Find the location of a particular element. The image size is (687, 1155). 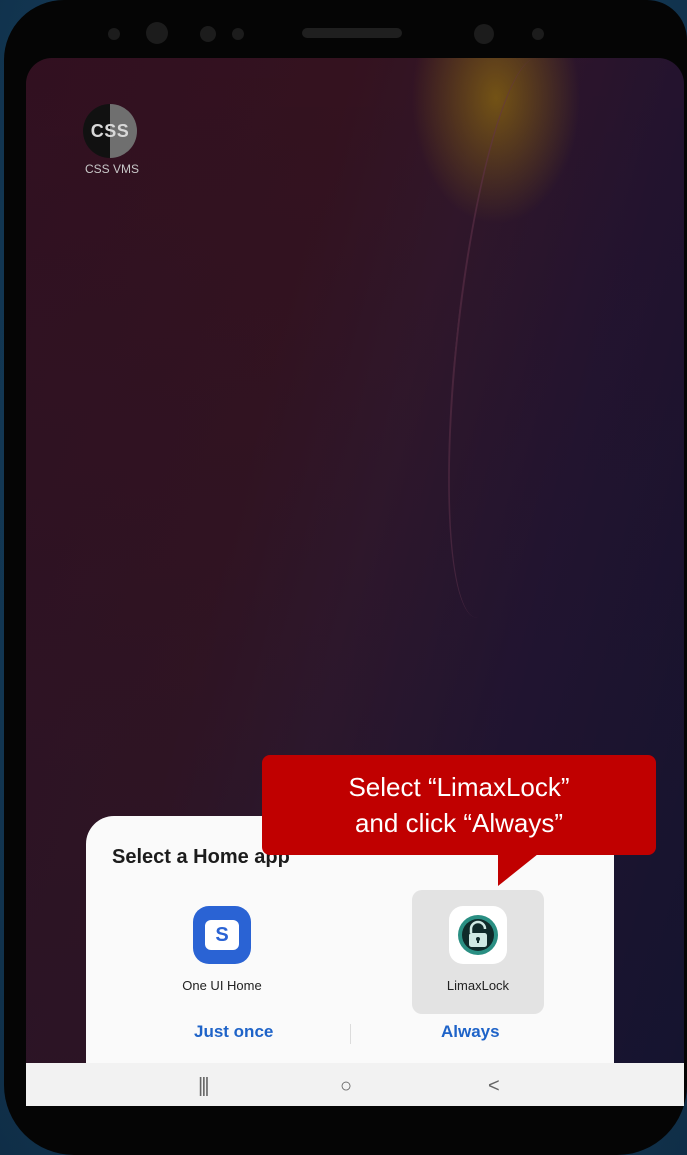

phone-top-bezel is located at coordinates (345, 30).